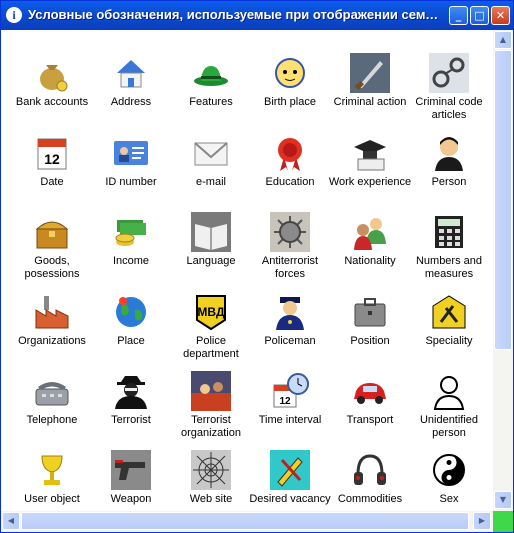  What do you see at coordinates (449, 478) in the screenshot?
I see `legend-item: Sex` at bounding box center [449, 478].